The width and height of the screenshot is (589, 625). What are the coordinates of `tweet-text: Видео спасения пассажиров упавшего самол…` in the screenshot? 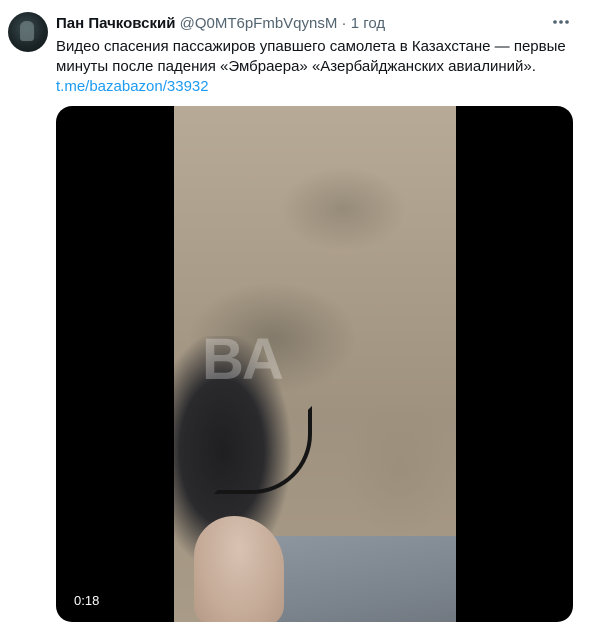 It's located at (311, 56).